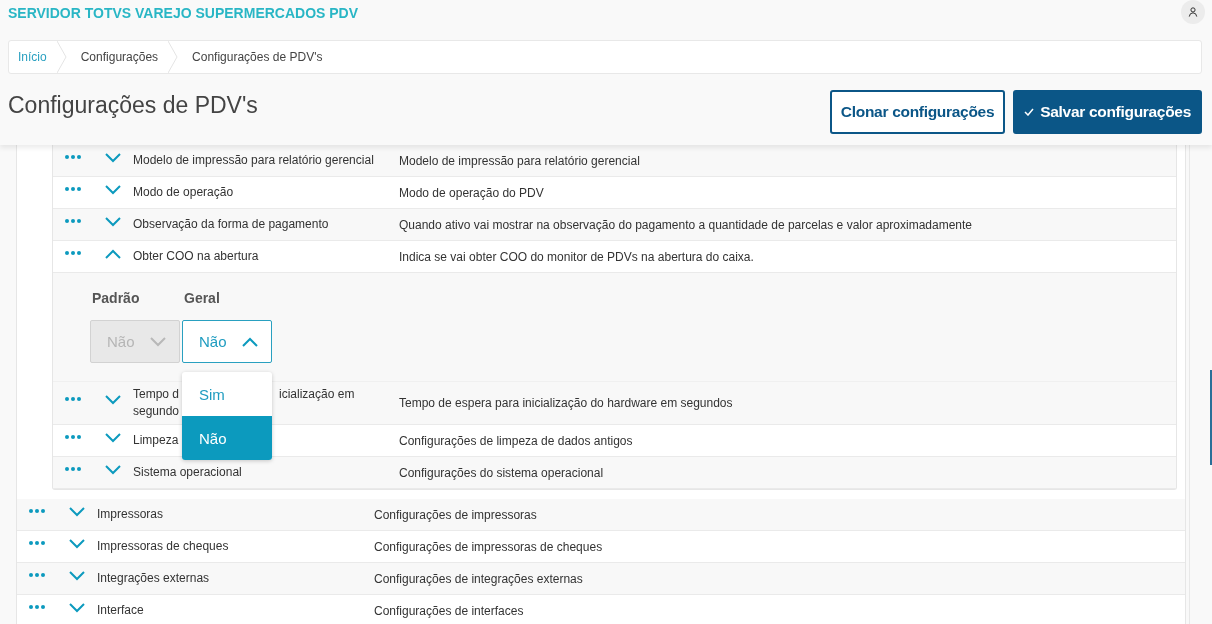  Describe the element at coordinates (479, 578) in the screenshot. I see `setting-description: Configurações de integrações externas` at that location.